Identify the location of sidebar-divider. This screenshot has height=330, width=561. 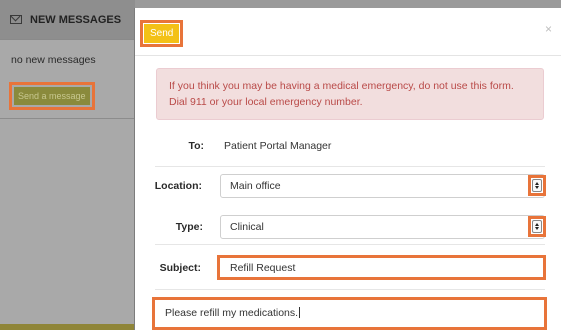
(67, 118).